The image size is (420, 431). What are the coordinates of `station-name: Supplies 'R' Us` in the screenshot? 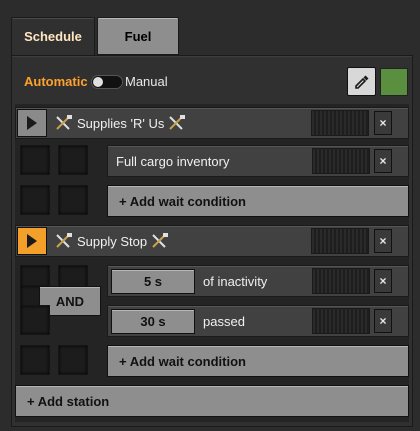 It's located at (120, 123).